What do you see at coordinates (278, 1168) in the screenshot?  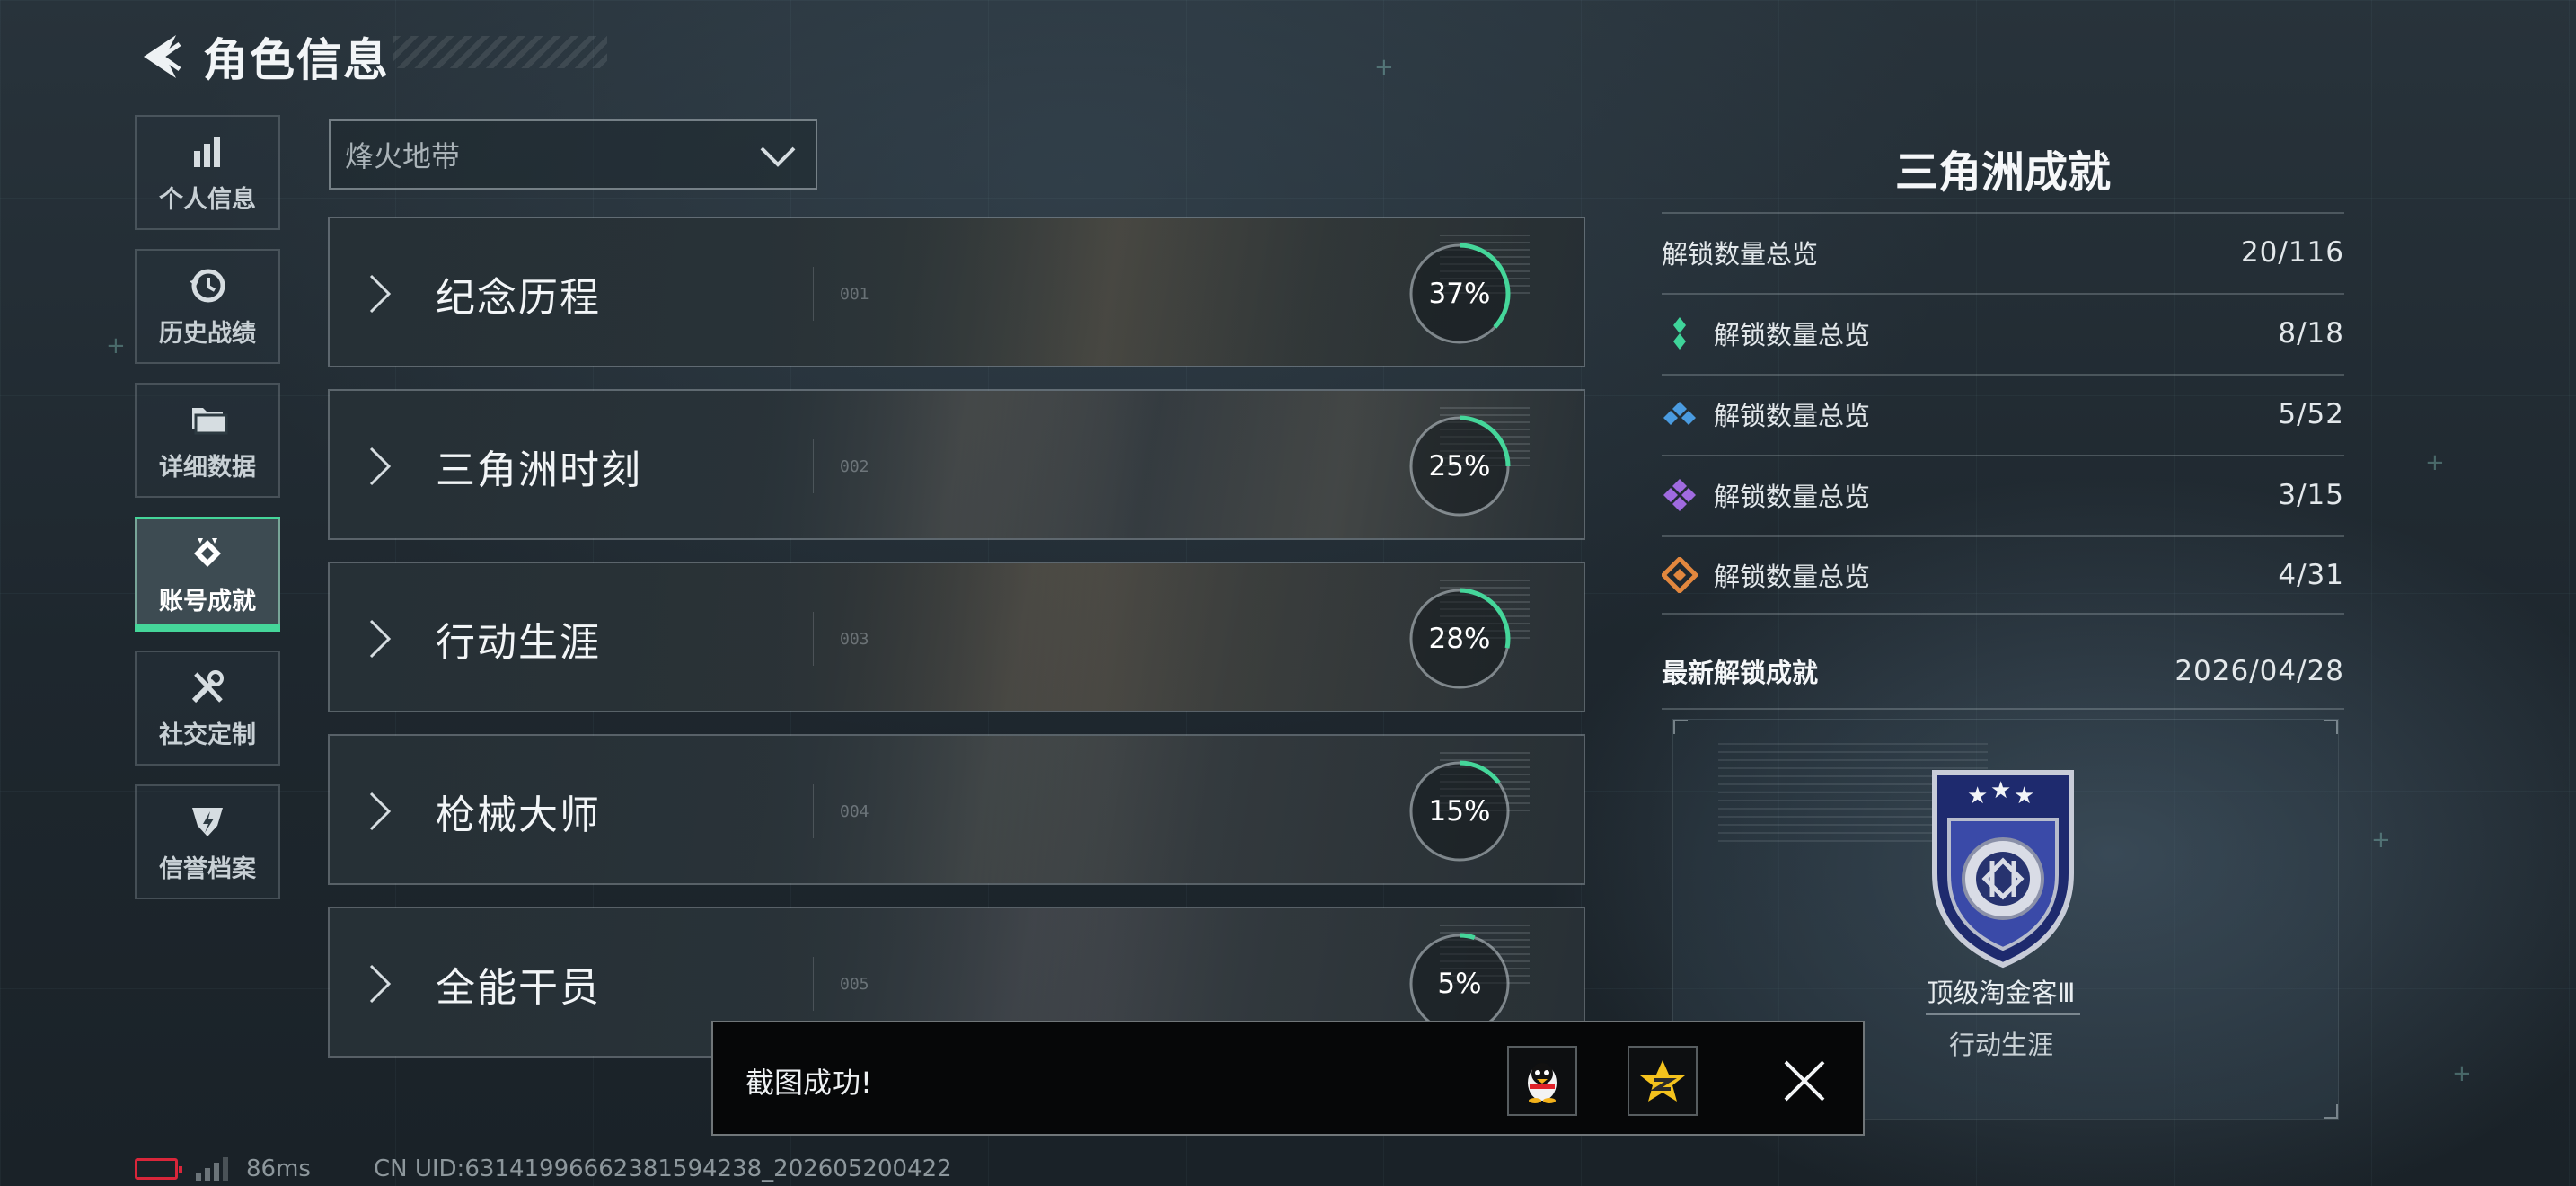 I see `ping-text: 86ms` at bounding box center [278, 1168].